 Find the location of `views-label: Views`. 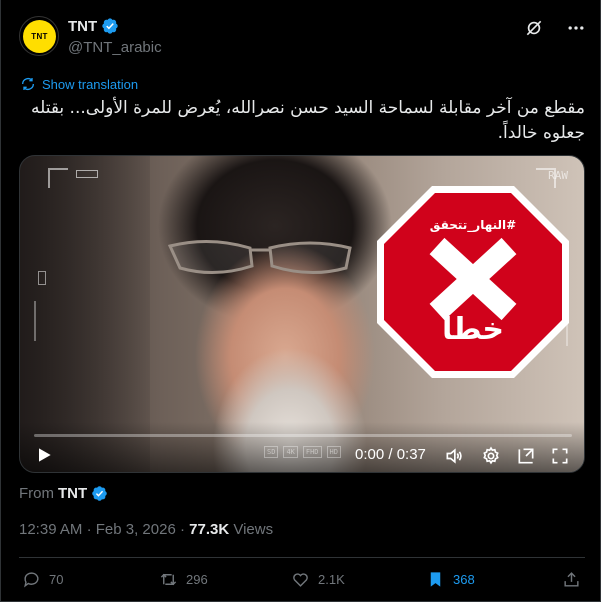

views-label: Views is located at coordinates (253, 529).